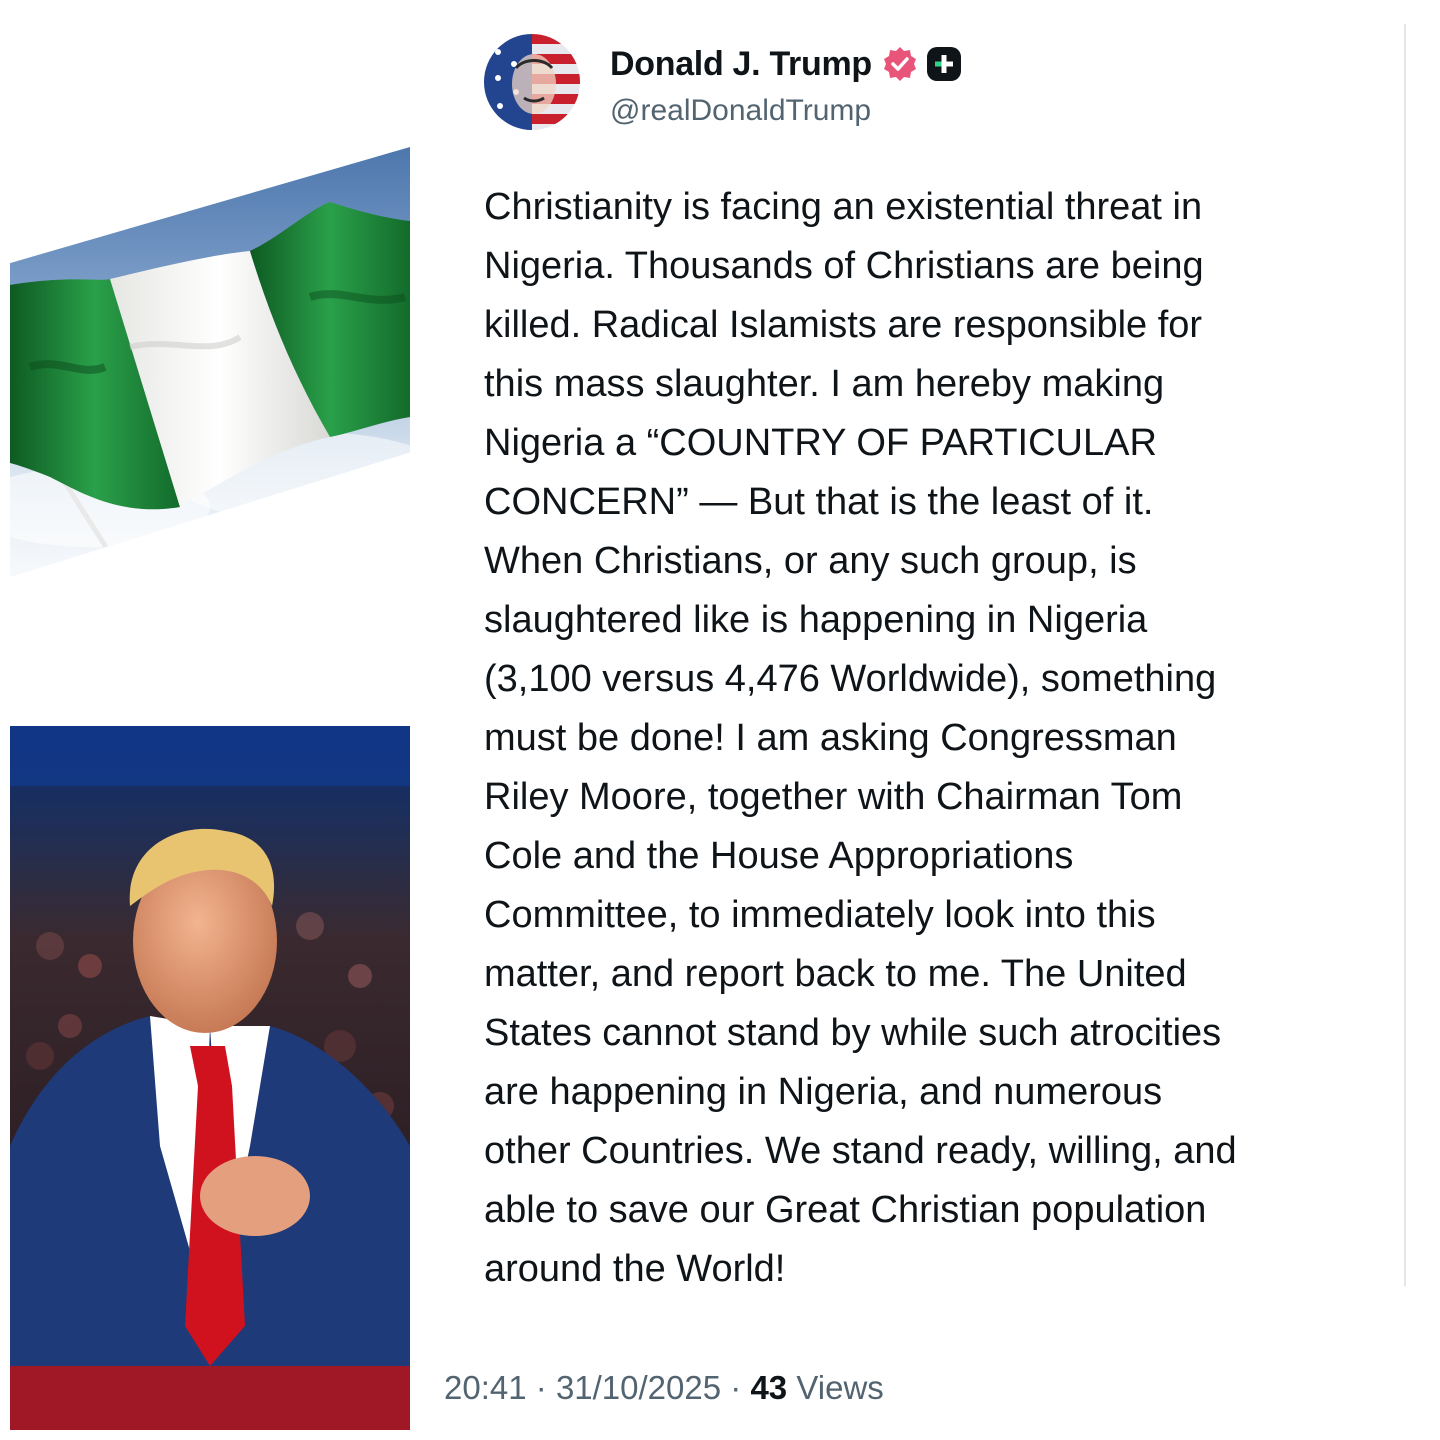 This screenshot has height=1440, width=1440. I want to click on post-text-line: When Christians, or any such group, is, so click(810, 561).